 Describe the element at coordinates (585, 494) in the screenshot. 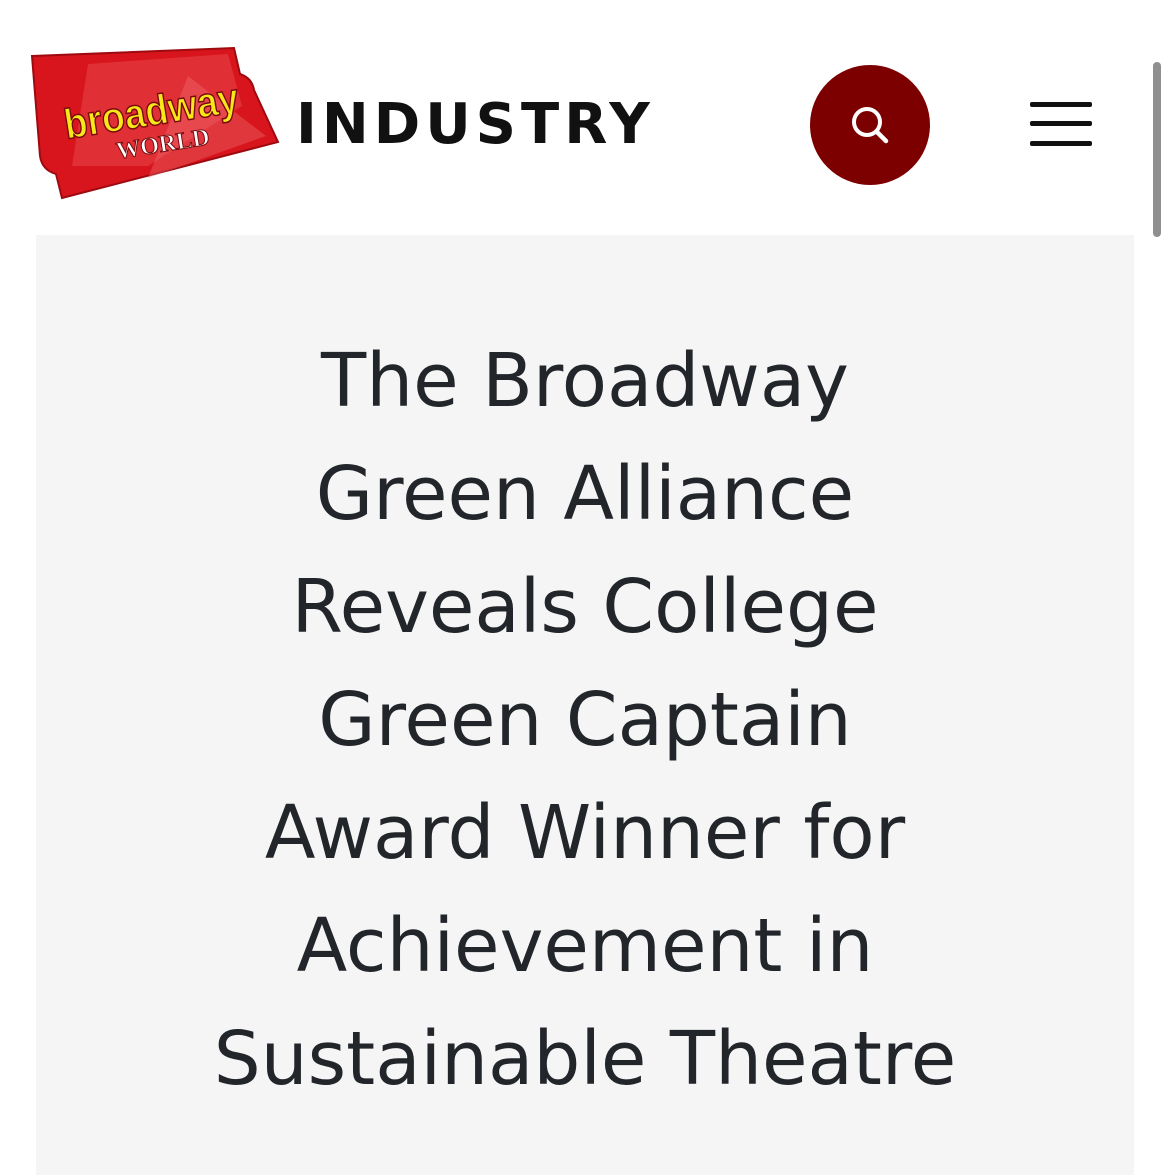

I see `headline-line: Green Alliance` at that location.